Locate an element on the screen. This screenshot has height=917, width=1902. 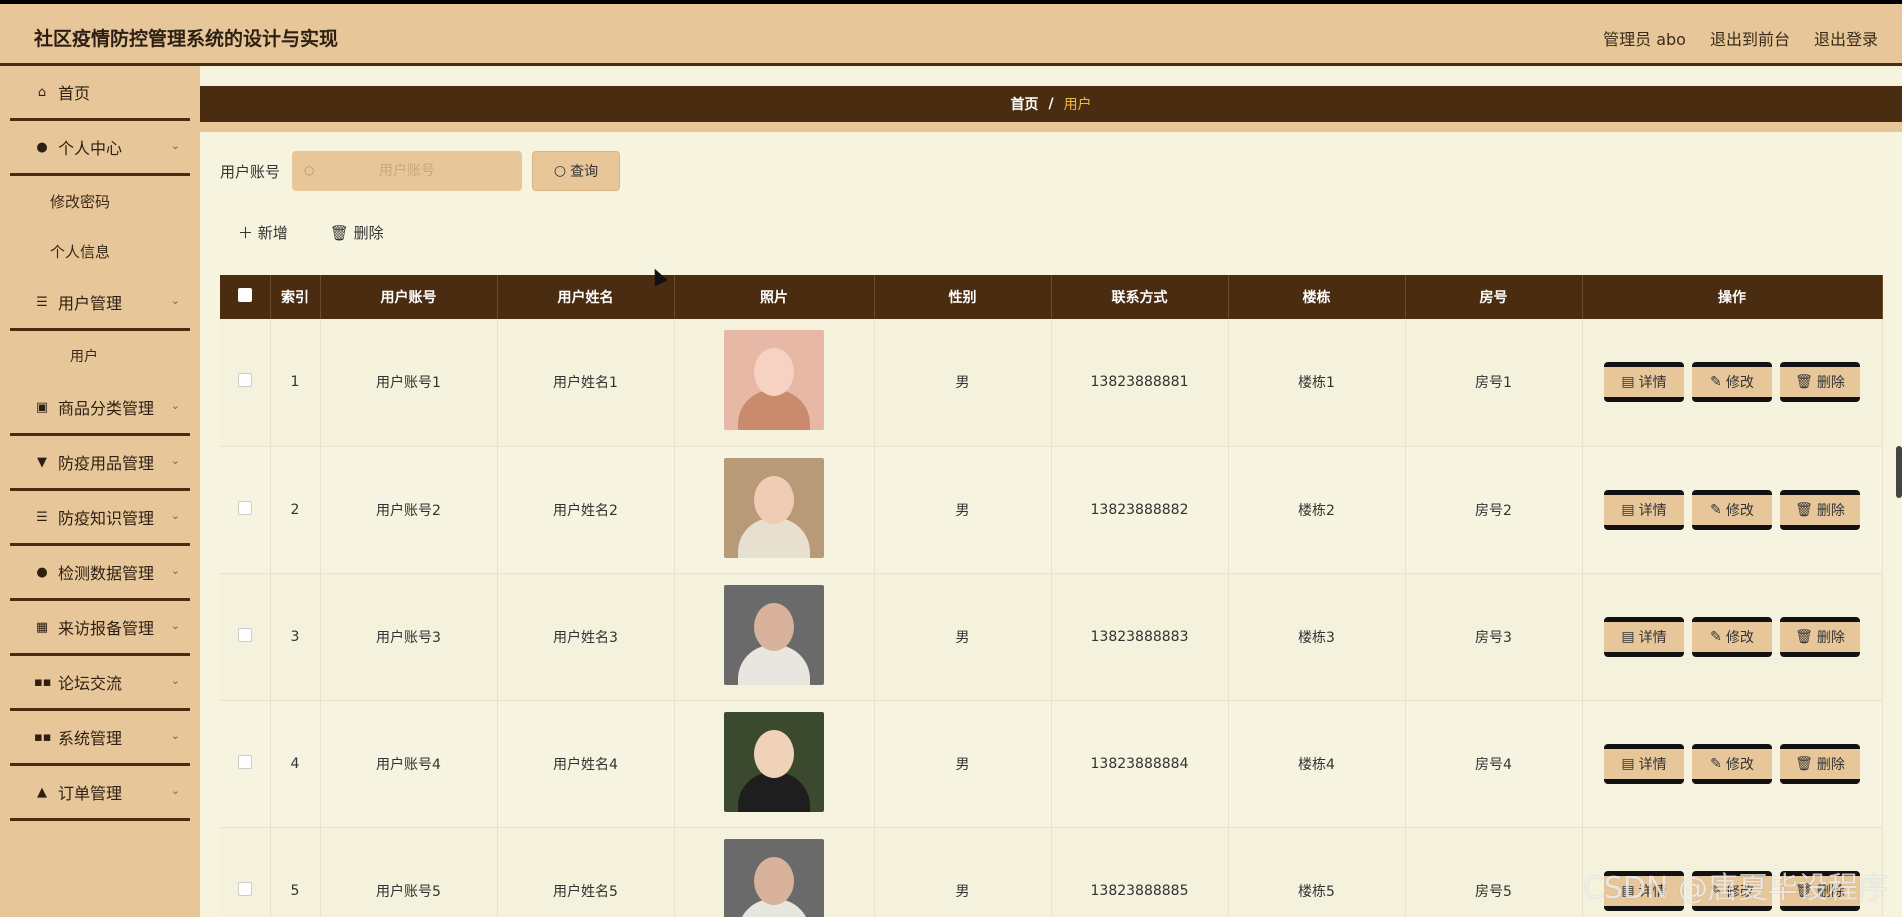
logout-link: 退出登录 is located at coordinates (1846, 38).